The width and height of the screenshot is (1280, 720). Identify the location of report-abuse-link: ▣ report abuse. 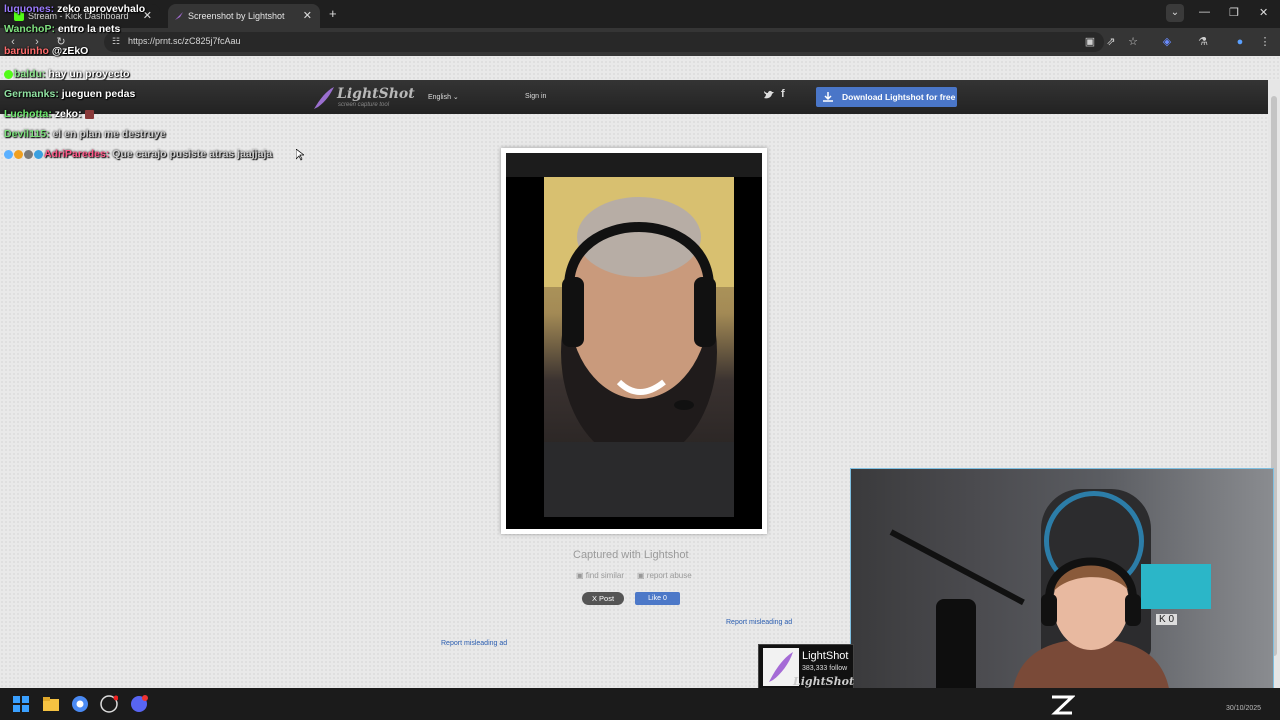
(664, 575).